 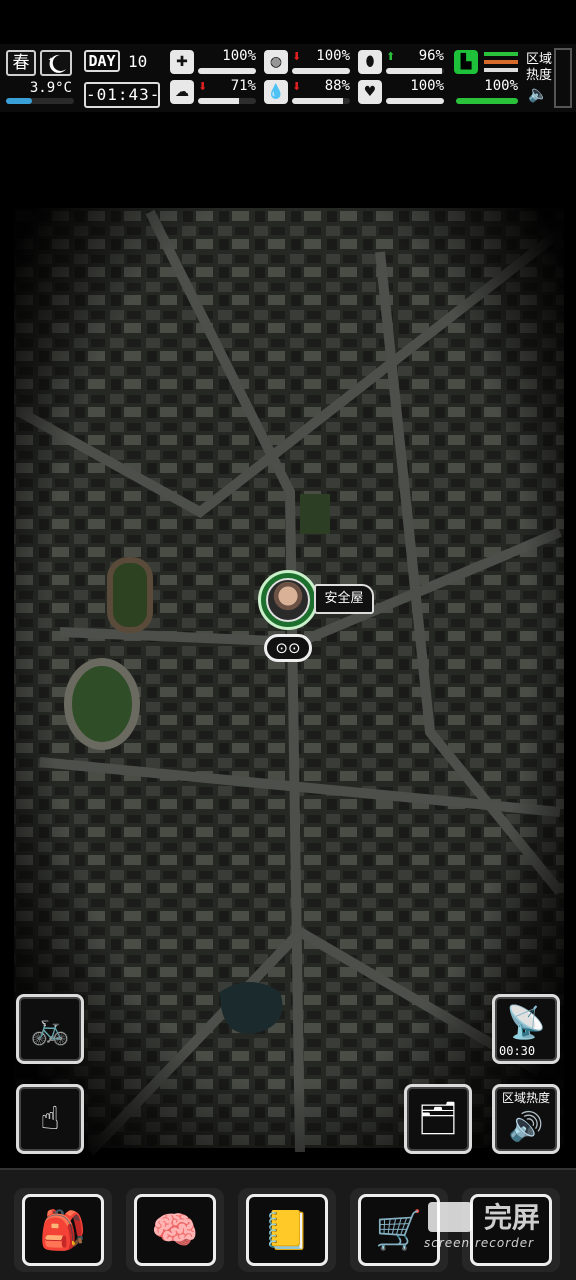 What do you see at coordinates (563, 78) in the screenshot?
I see `hud-divider` at bounding box center [563, 78].